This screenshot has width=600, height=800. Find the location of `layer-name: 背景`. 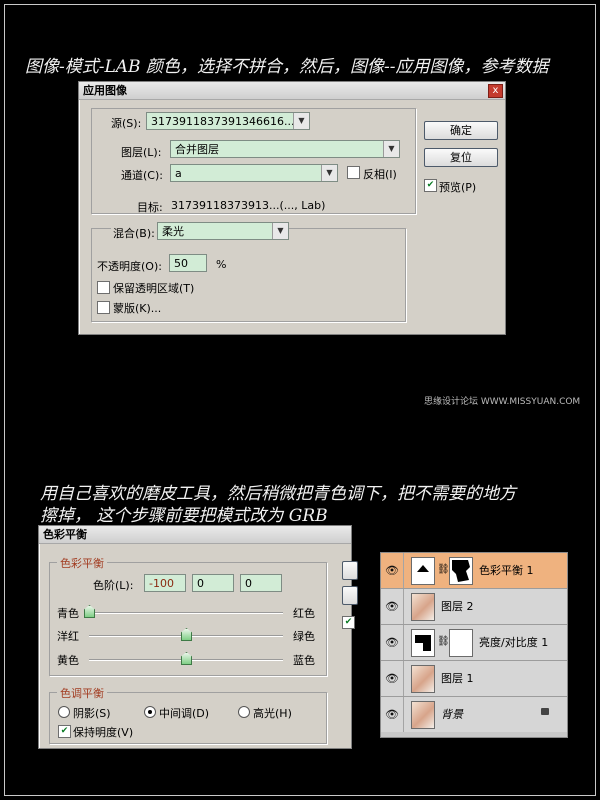

layer-name: 背景 is located at coordinates (452, 714).